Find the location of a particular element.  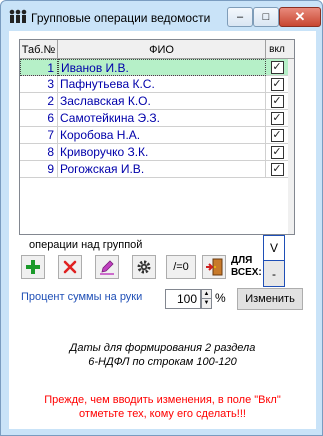

percent-label: Процент суммы на руки is located at coordinates (82, 297).